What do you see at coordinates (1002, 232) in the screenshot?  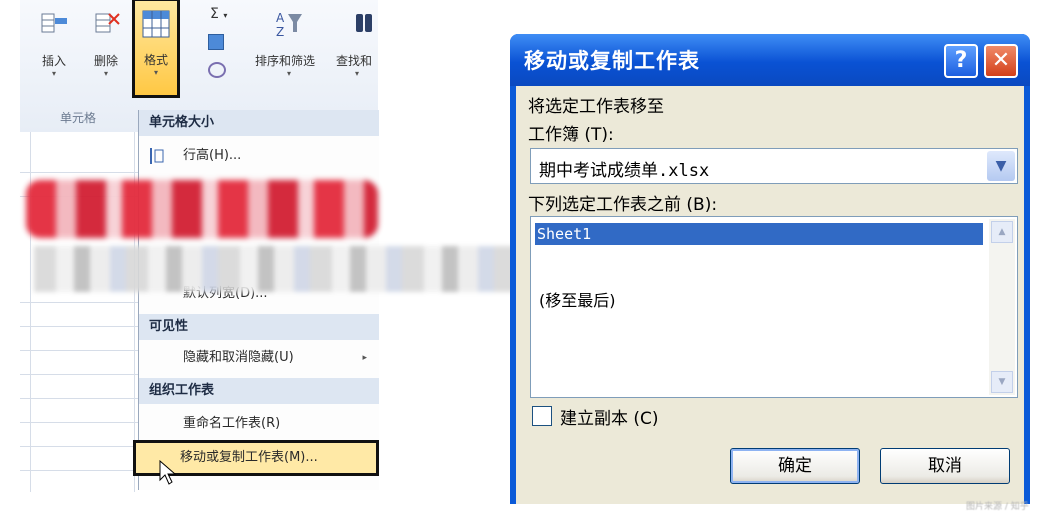 I see `scroll-up-button: ▲` at bounding box center [1002, 232].